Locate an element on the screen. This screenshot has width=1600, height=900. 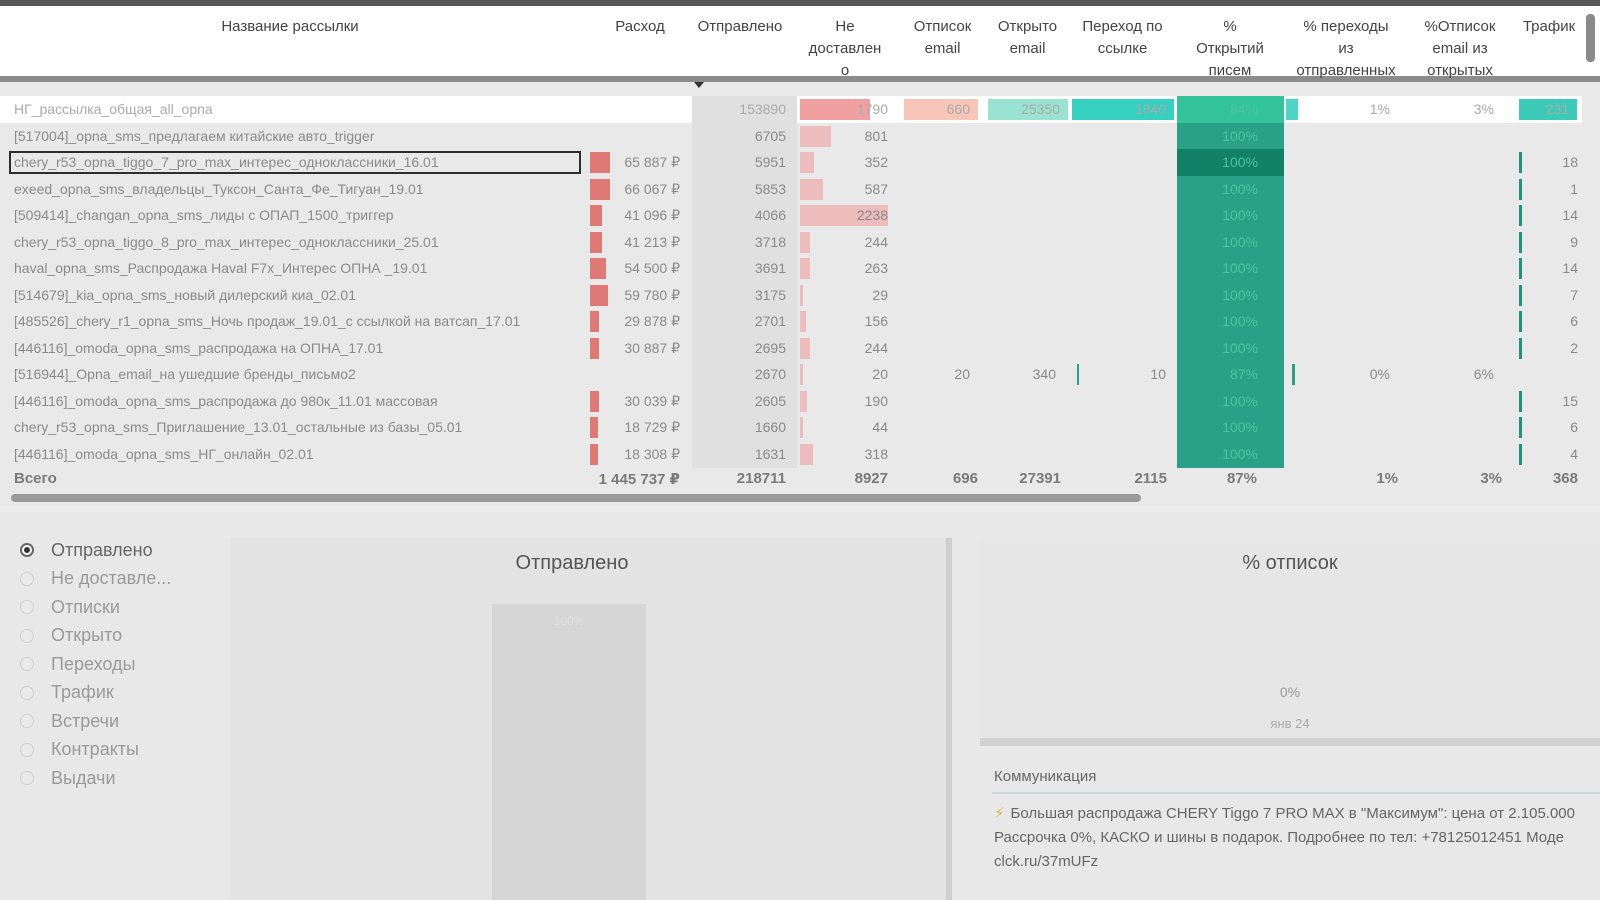
metric-option: Контракты is located at coordinates (95, 750).